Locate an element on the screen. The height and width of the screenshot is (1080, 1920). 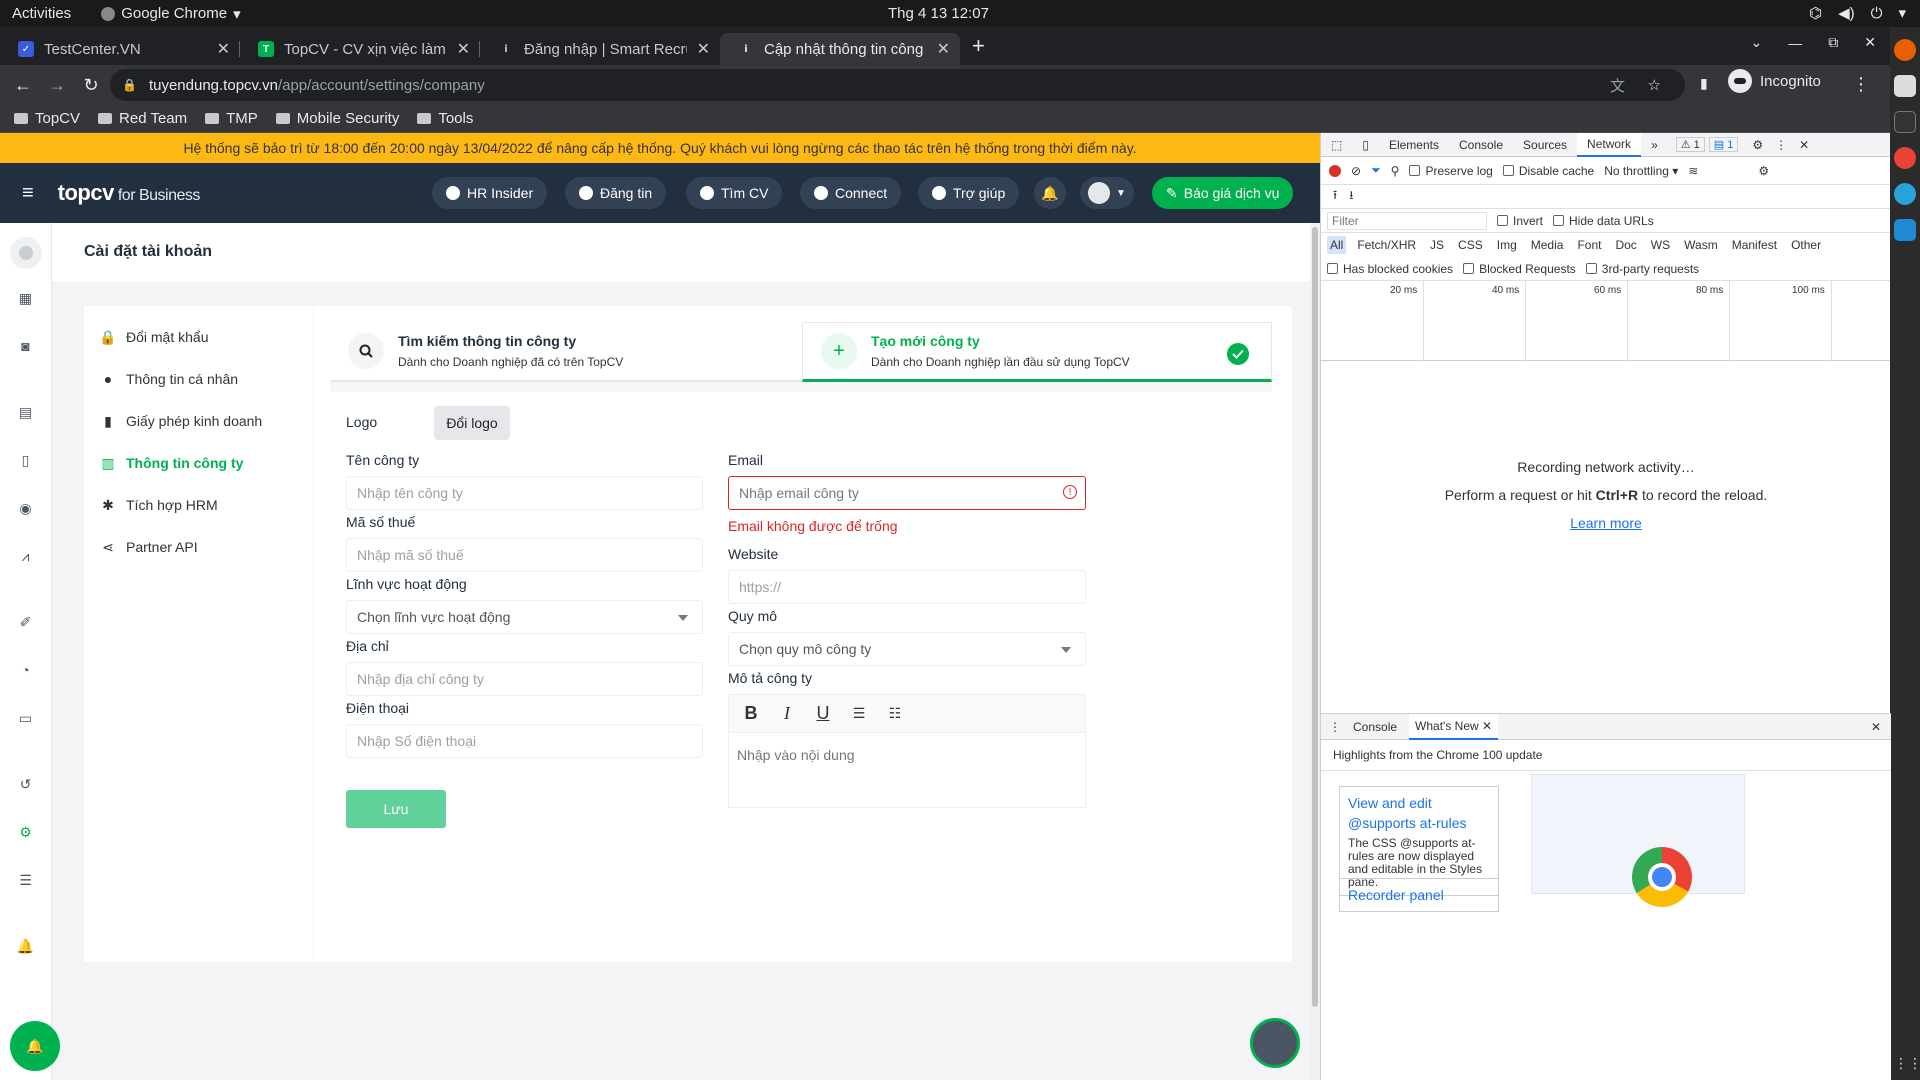
firefox-icon is located at coordinates (1905, 50).